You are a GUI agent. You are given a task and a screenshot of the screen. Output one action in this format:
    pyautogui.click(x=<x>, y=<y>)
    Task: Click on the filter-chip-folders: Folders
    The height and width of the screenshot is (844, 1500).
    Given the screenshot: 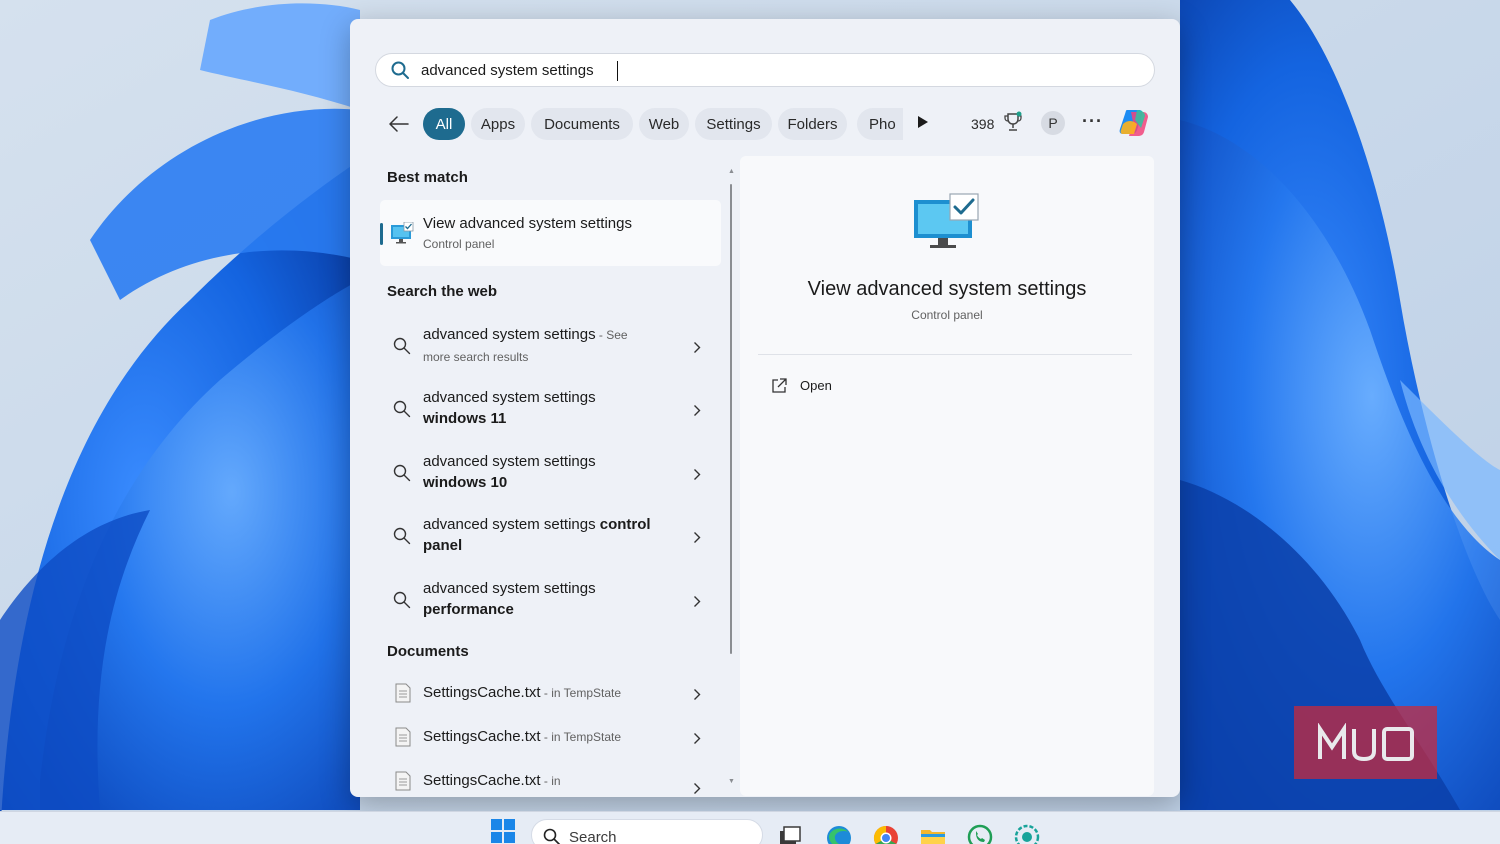 What is the action you would take?
    pyautogui.click(x=812, y=124)
    